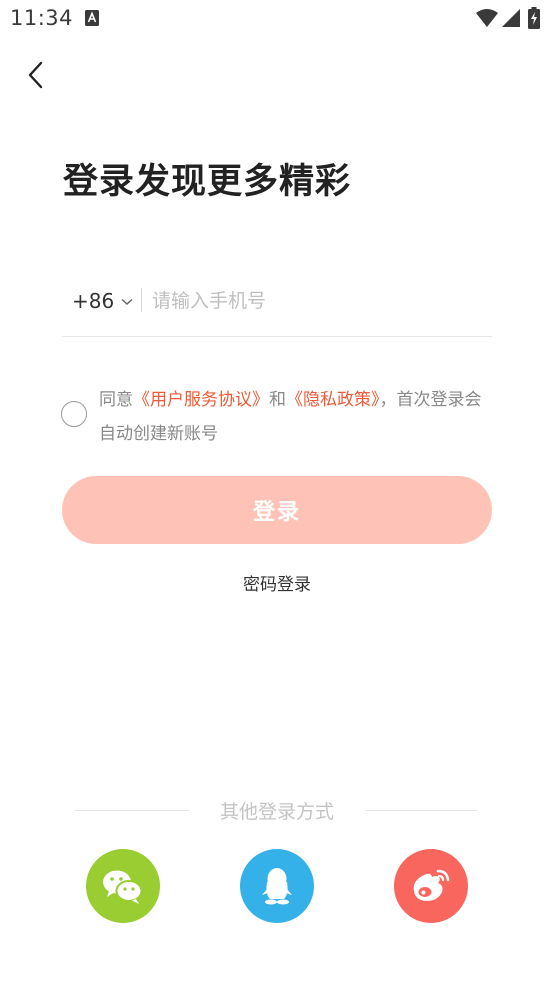  I want to click on wechat-login-button, so click(123, 886).